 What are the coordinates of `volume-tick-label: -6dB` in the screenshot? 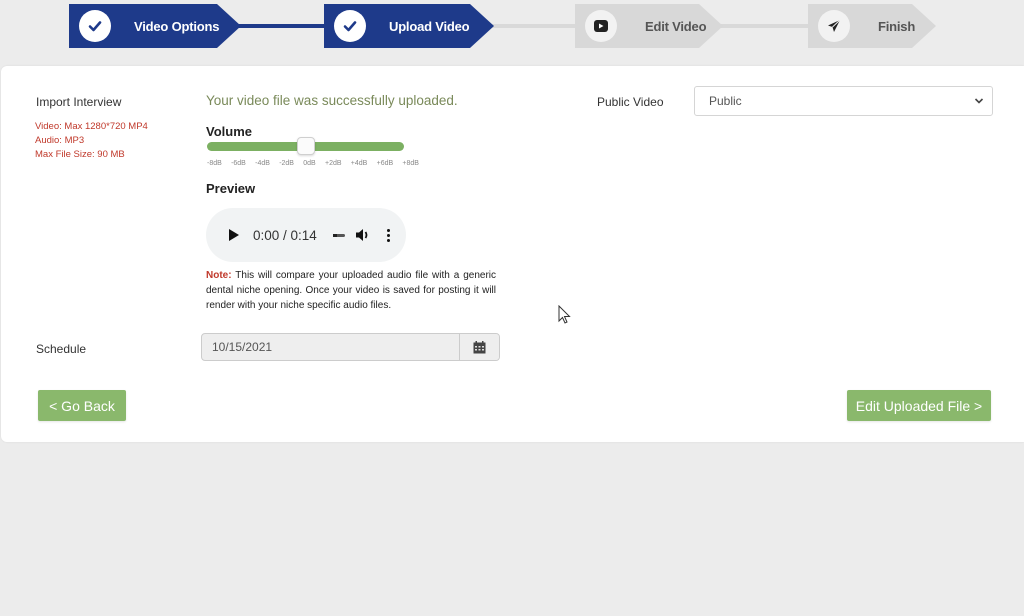 It's located at (238, 163).